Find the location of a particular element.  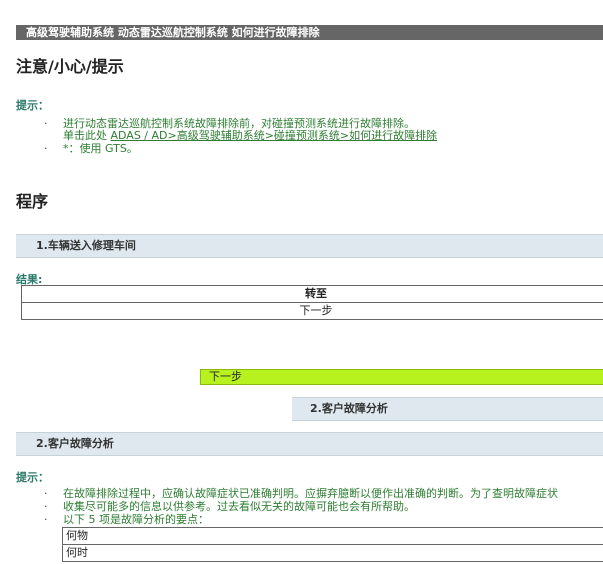

tip-bullet-item: · 以下 5 项是故障分析的要点： is located at coordinates (323, 520).